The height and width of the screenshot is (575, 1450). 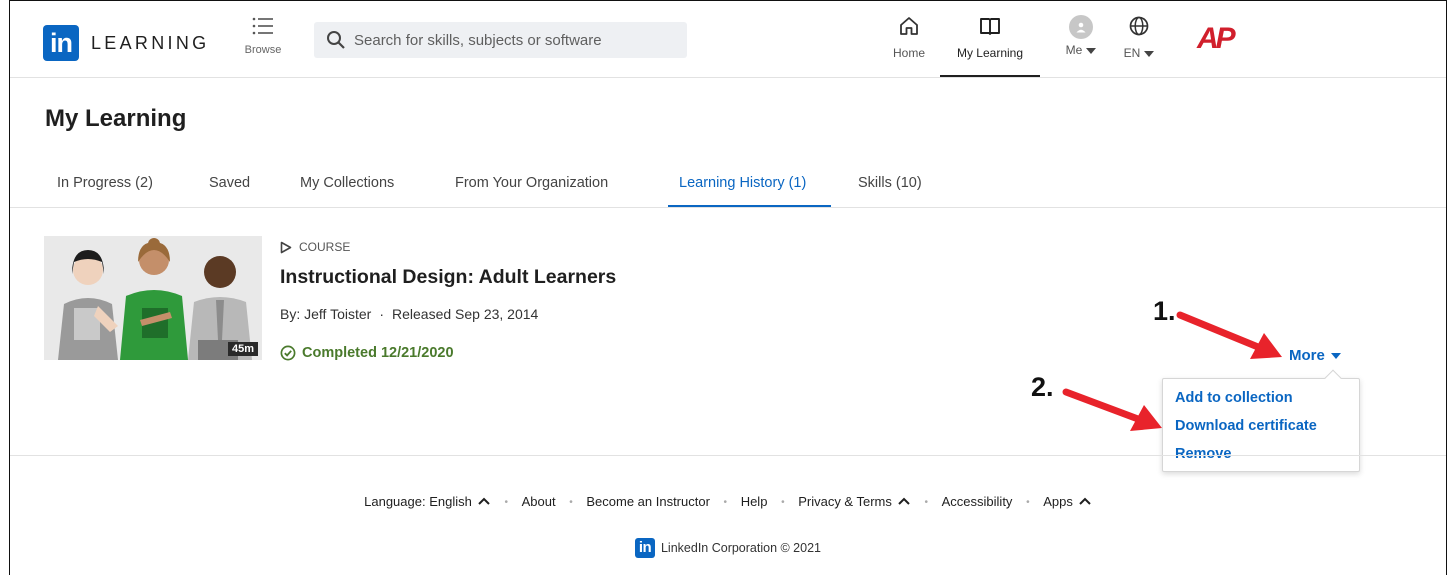 What do you see at coordinates (105, 183) in the screenshot?
I see `tab-in-progress: In Progress (2)` at bounding box center [105, 183].